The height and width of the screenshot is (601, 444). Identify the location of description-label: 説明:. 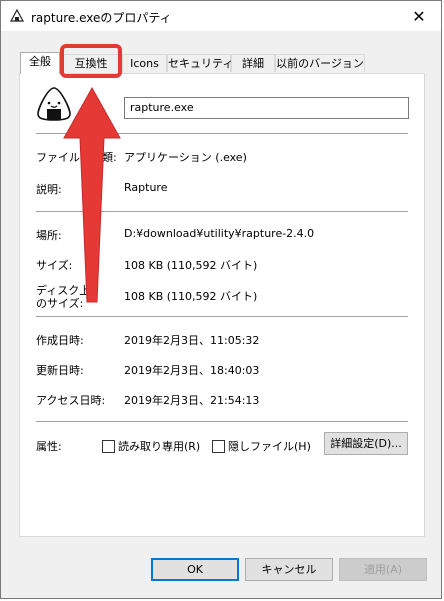
(49, 189).